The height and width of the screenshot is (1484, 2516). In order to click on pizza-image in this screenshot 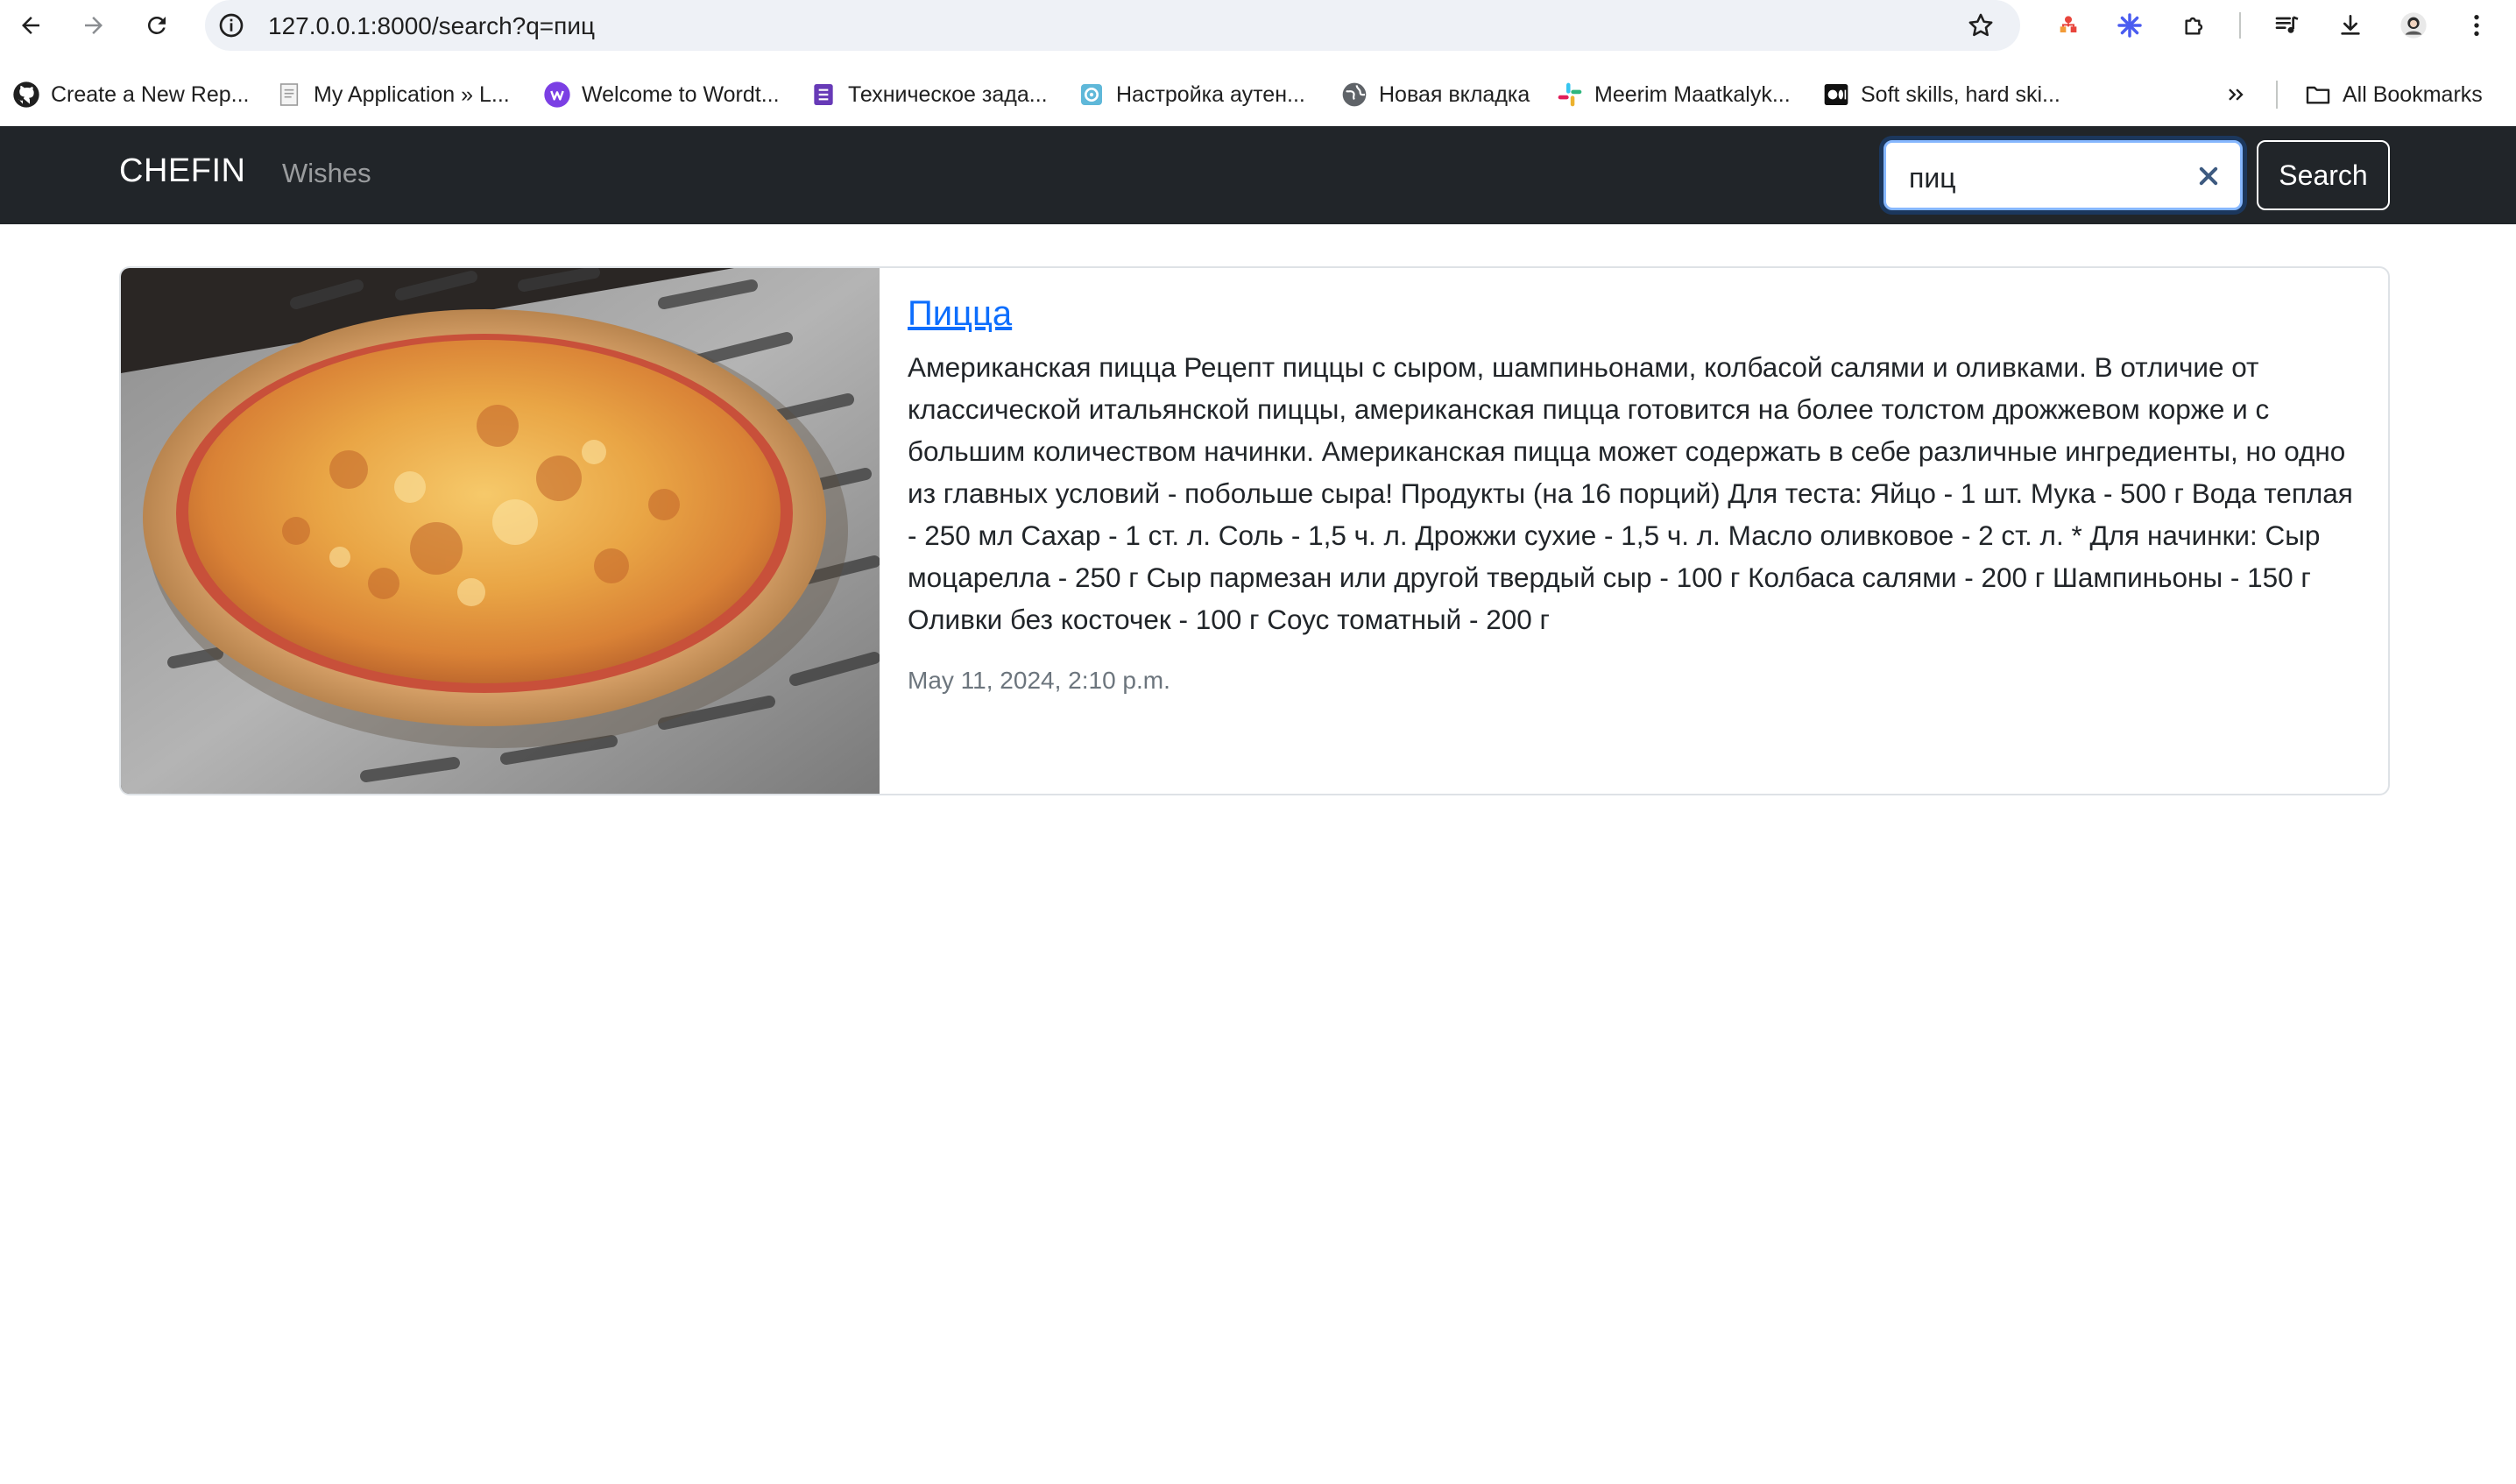, I will do `click(500, 531)`.